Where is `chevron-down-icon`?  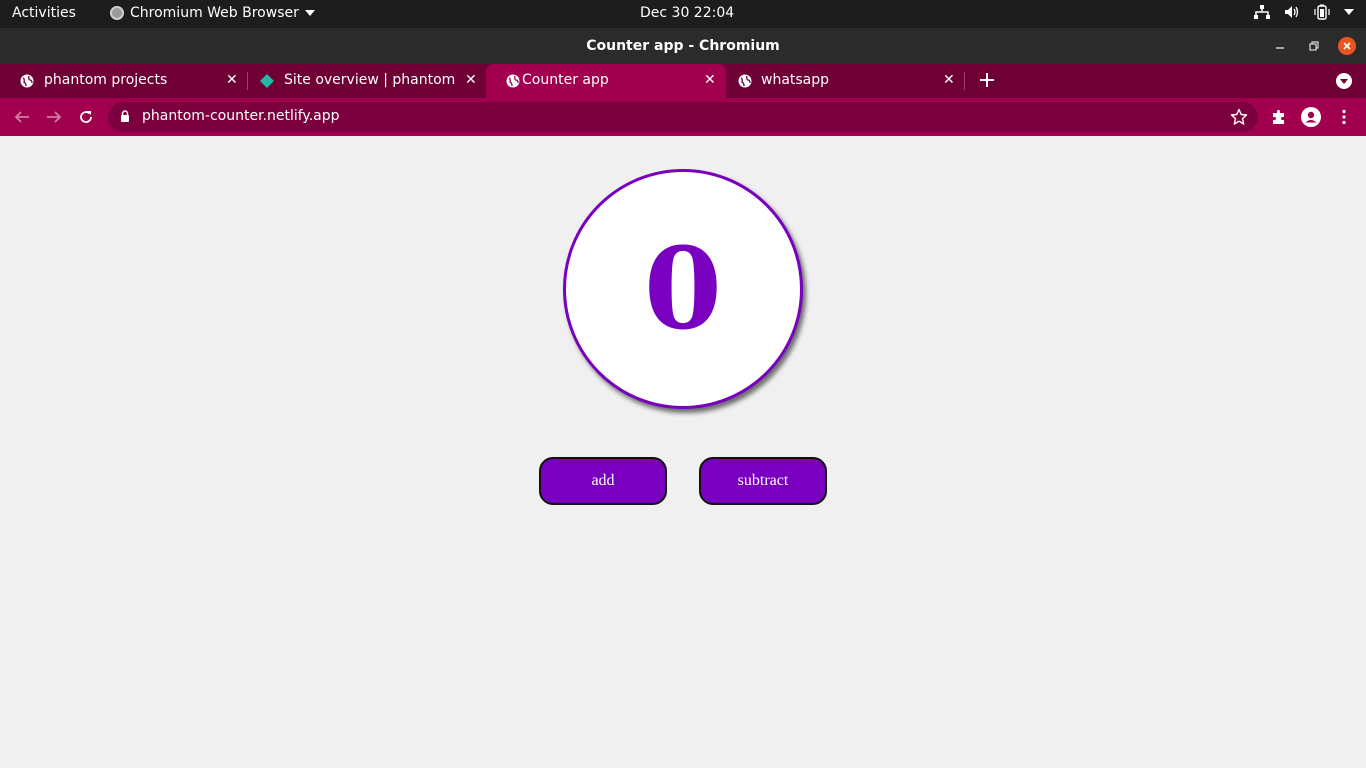 chevron-down-icon is located at coordinates (309, 13).